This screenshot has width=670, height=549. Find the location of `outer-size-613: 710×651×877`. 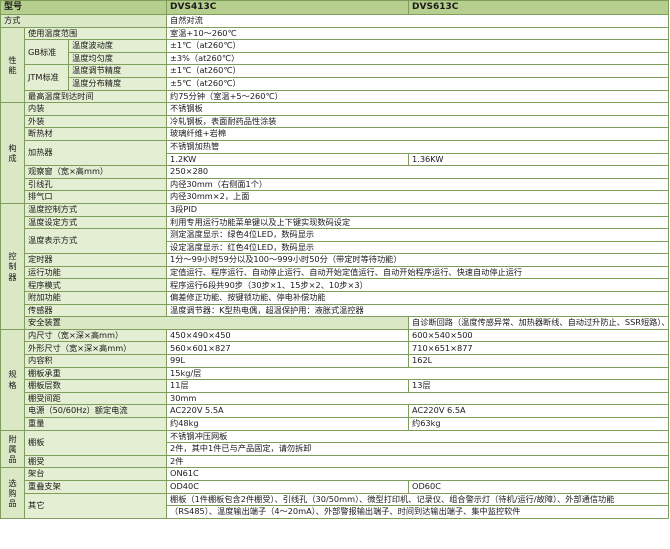

outer-size-613: 710×651×877 is located at coordinates (539, 348).